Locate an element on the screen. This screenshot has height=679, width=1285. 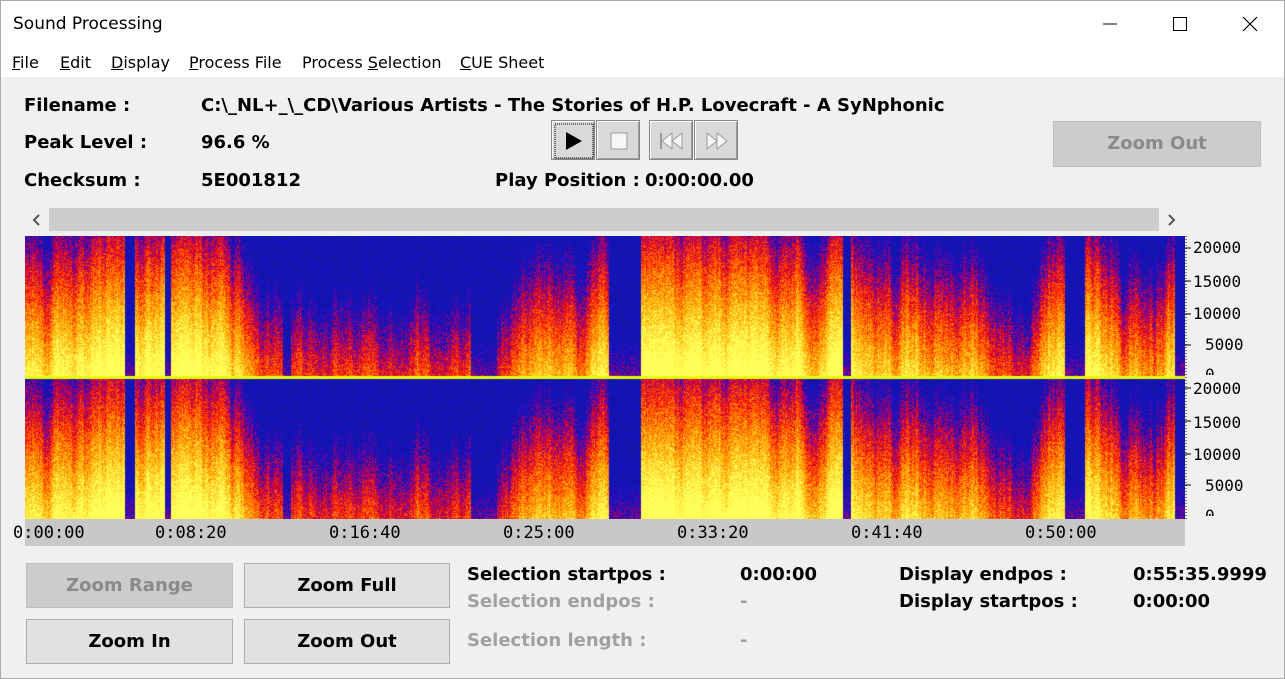
filename-label: Filename : is located at coordinates (77, 105).